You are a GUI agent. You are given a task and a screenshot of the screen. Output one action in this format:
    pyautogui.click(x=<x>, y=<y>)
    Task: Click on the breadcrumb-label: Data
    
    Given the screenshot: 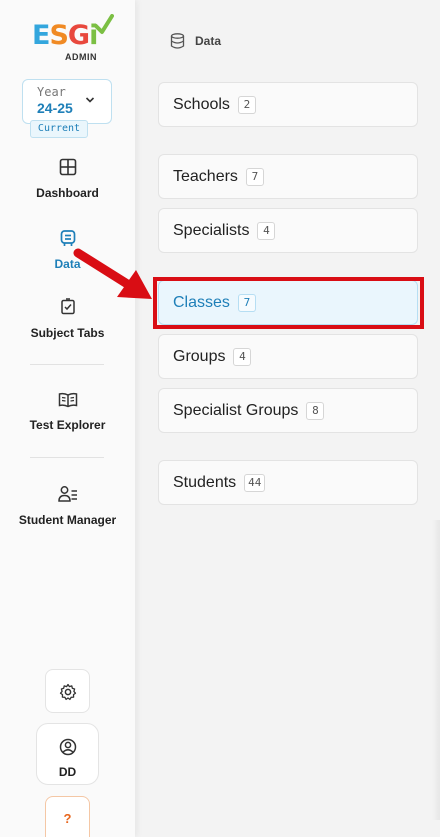 What is the action you would take?
    pyautogui.click(x=208, y=41)
    